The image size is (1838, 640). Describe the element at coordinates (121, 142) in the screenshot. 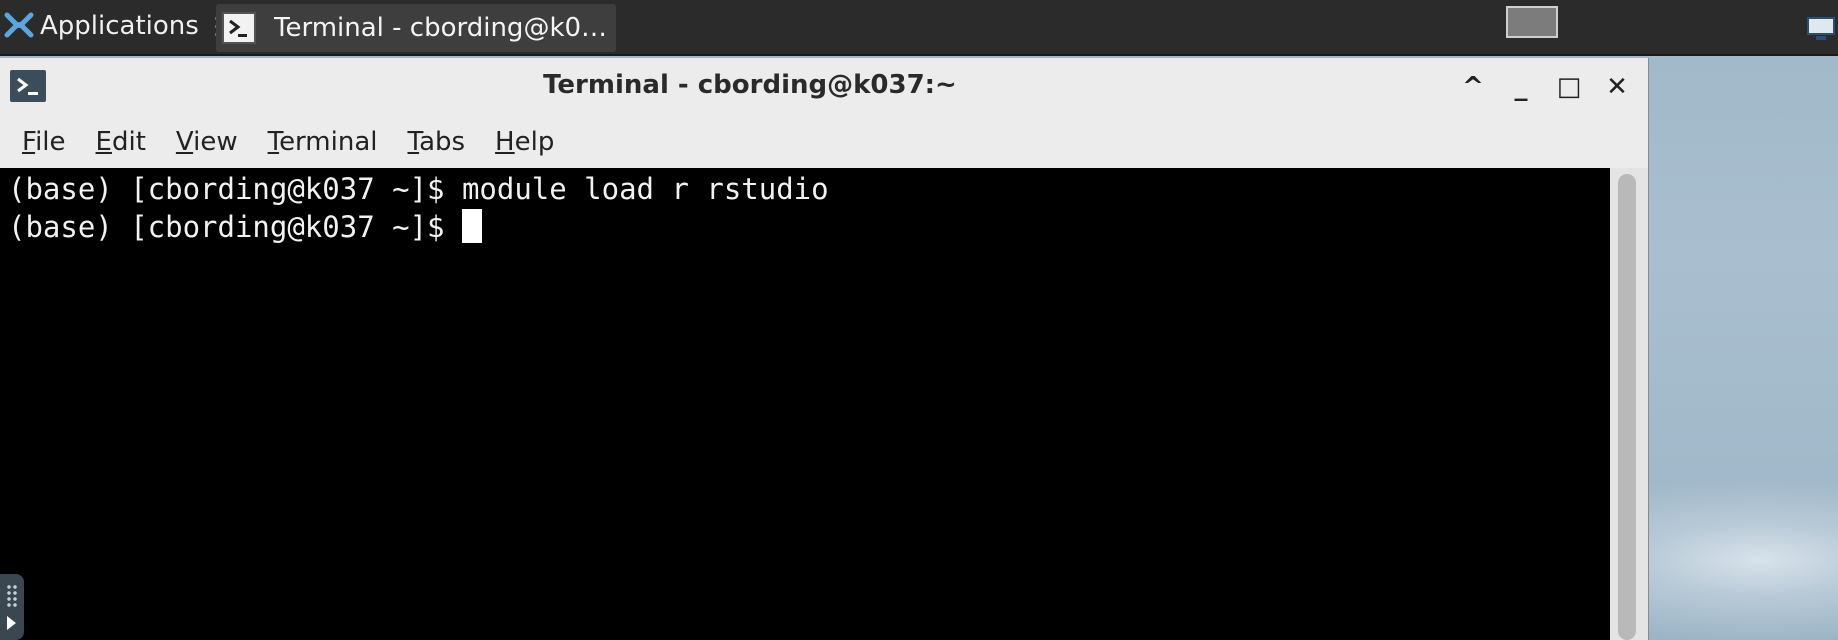

I see `menu-edit: Edit` at that location.